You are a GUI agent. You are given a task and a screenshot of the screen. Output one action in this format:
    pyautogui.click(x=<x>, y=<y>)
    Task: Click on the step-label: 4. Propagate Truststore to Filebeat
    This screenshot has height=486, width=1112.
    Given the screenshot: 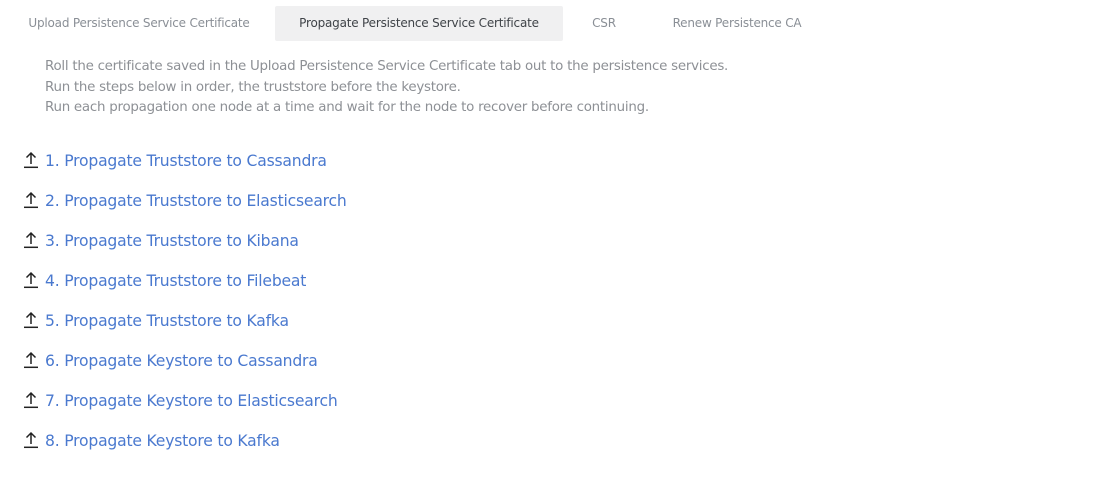 What is the action you would take?
    pyautogui.click(x=175, y=281)
    